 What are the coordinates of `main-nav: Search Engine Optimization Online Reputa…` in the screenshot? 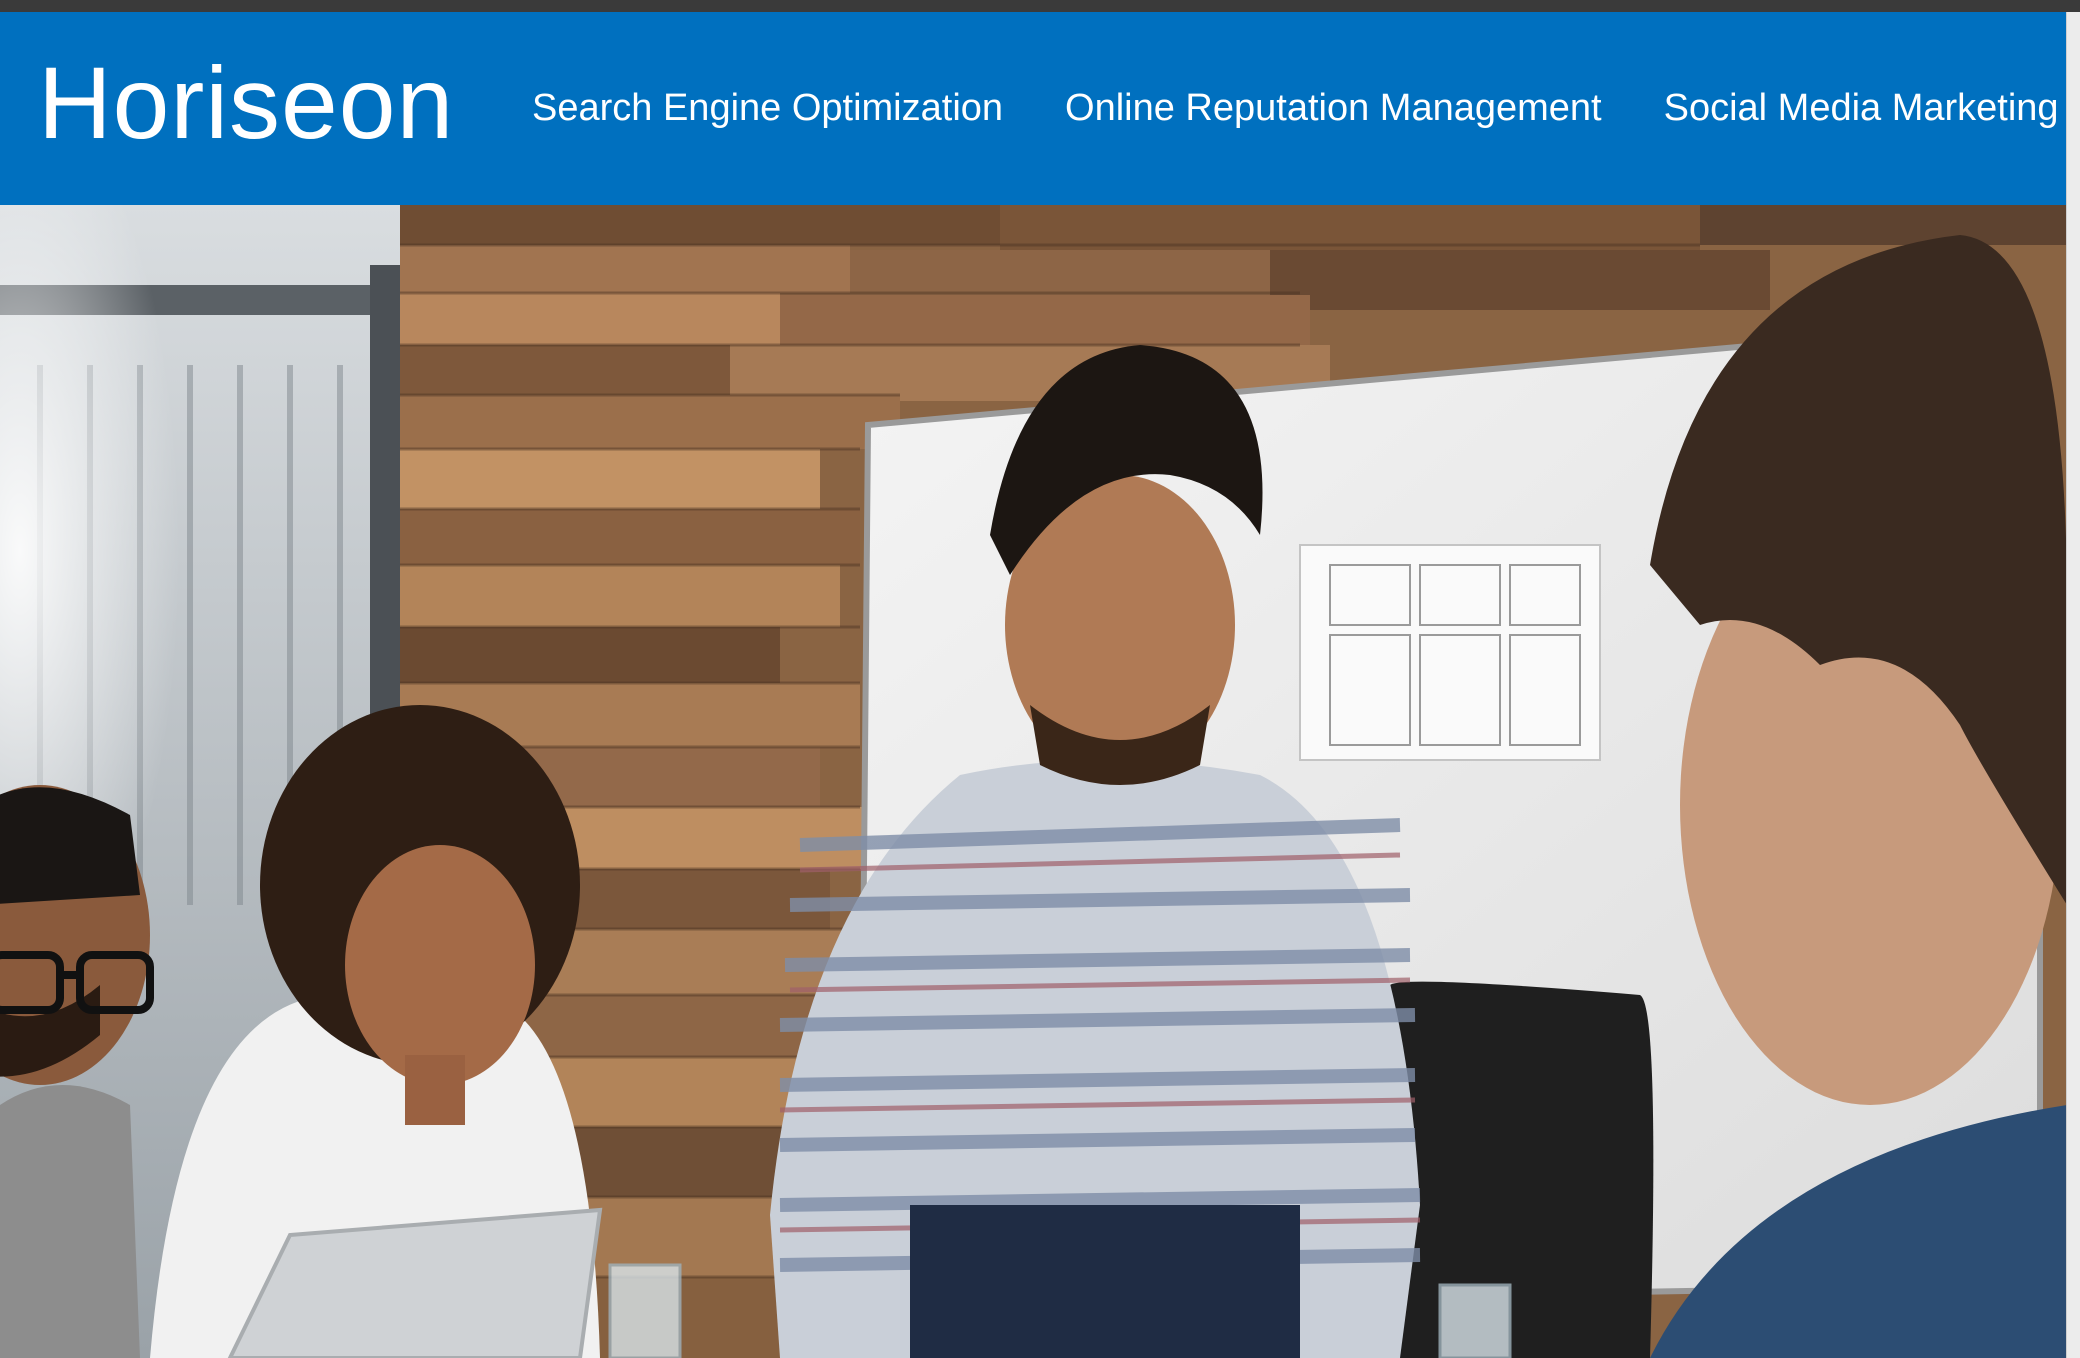 It's located at (1295, 108).